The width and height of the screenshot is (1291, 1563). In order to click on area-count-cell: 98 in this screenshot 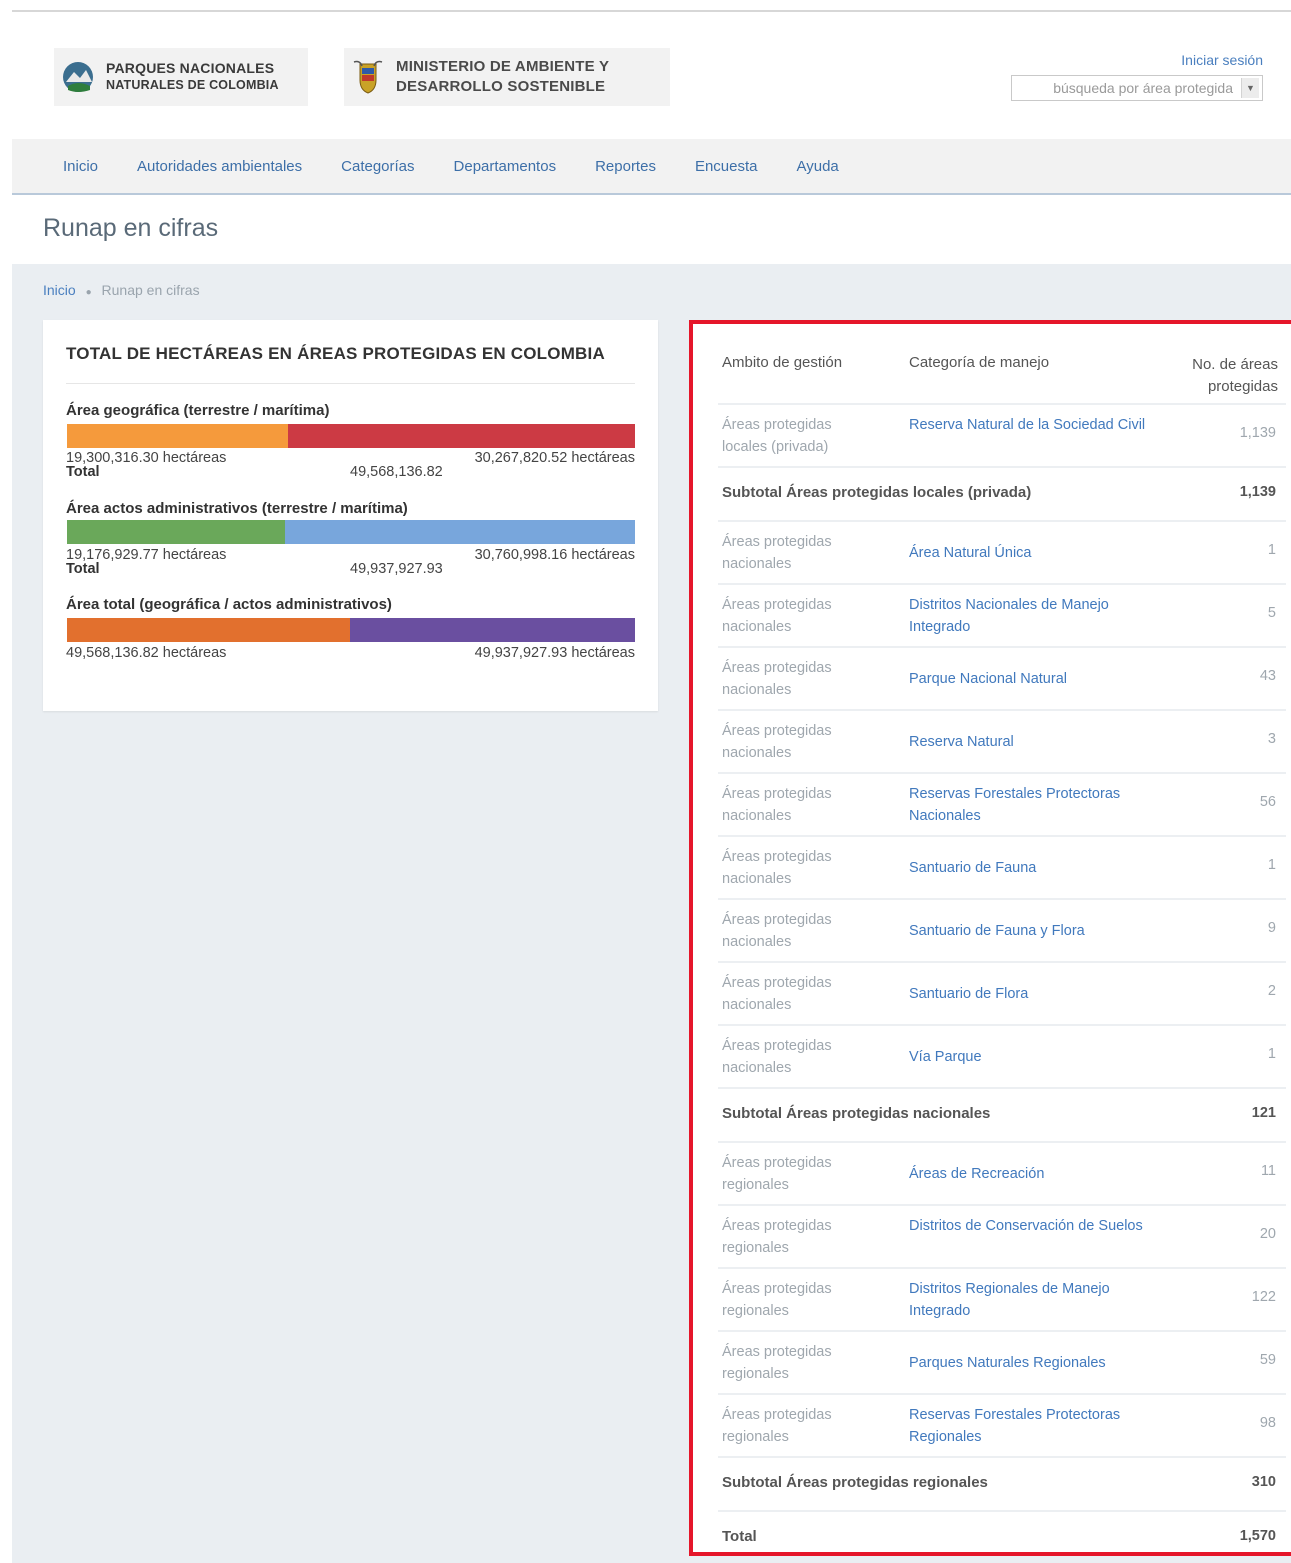, I will do `click(1267, 1423)`.